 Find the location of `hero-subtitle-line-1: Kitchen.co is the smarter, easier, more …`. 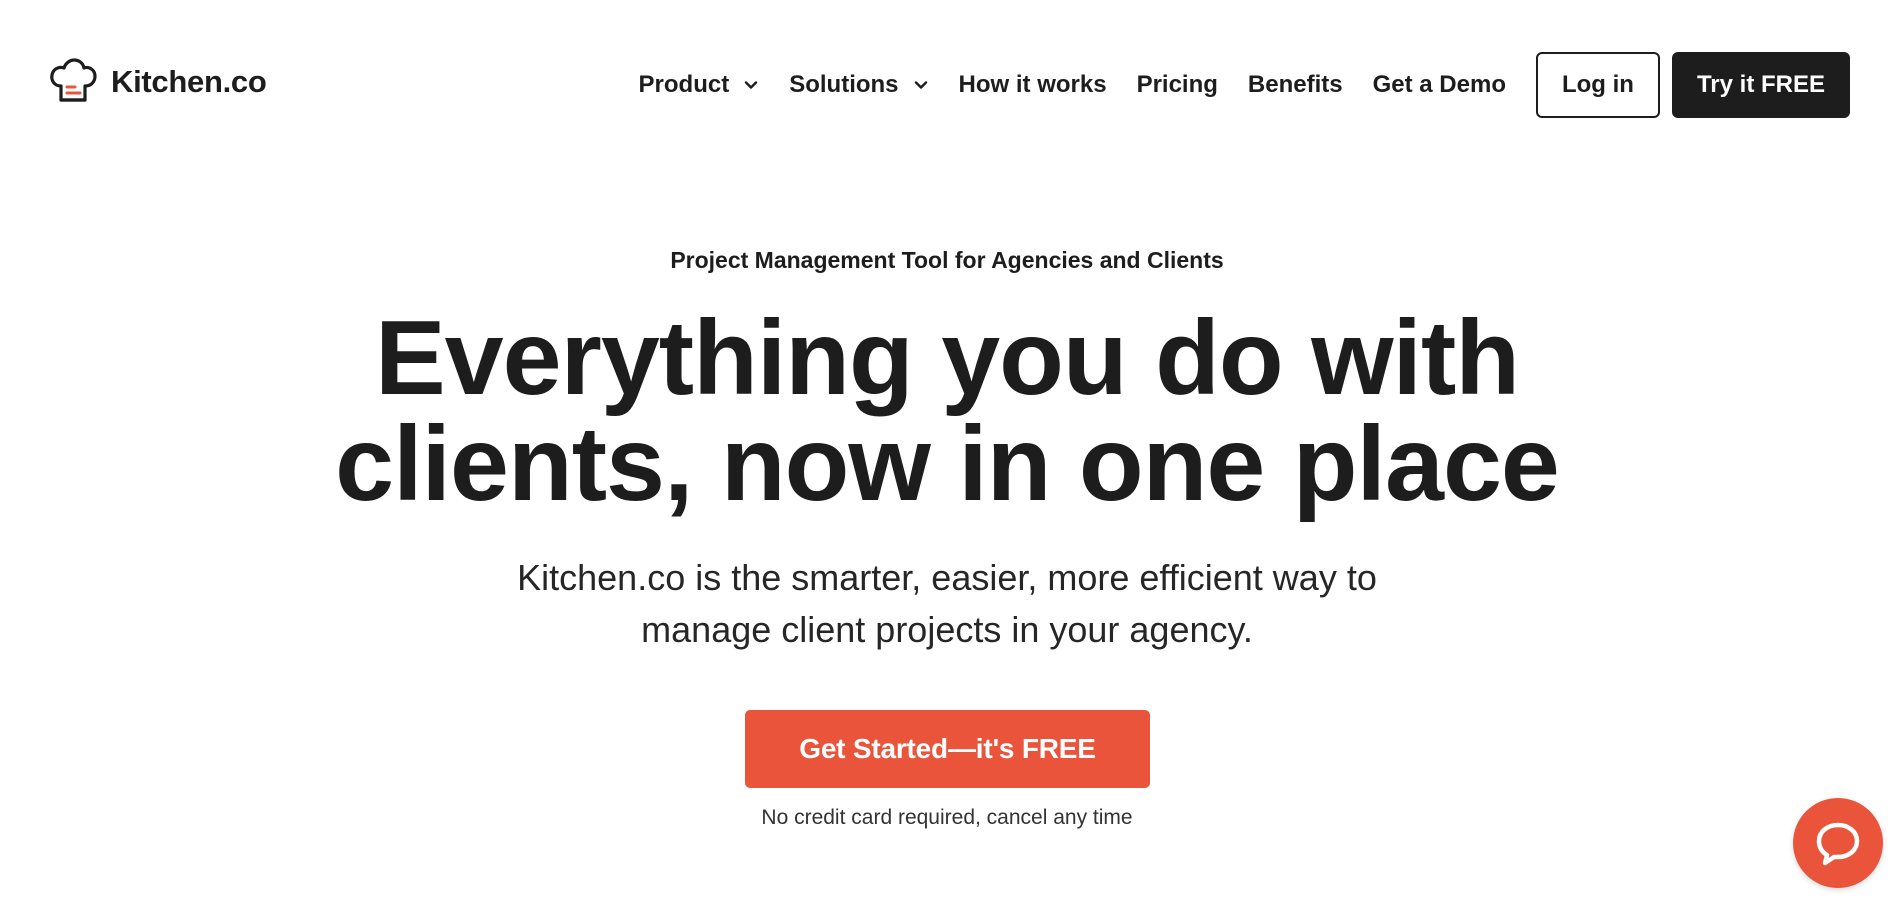

hero-subtitle-line-1: Kitchen.co is the smarter, easier, more … is located at coordinates (947, 577).